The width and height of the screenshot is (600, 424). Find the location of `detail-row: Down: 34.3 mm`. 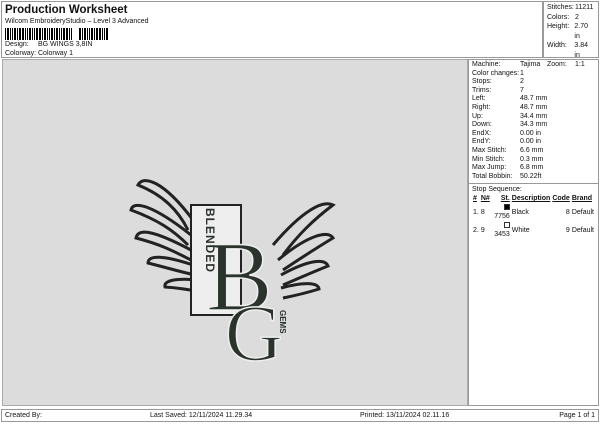

detail-row: Down: 34.3 mm is located at coordinates (533, 125).